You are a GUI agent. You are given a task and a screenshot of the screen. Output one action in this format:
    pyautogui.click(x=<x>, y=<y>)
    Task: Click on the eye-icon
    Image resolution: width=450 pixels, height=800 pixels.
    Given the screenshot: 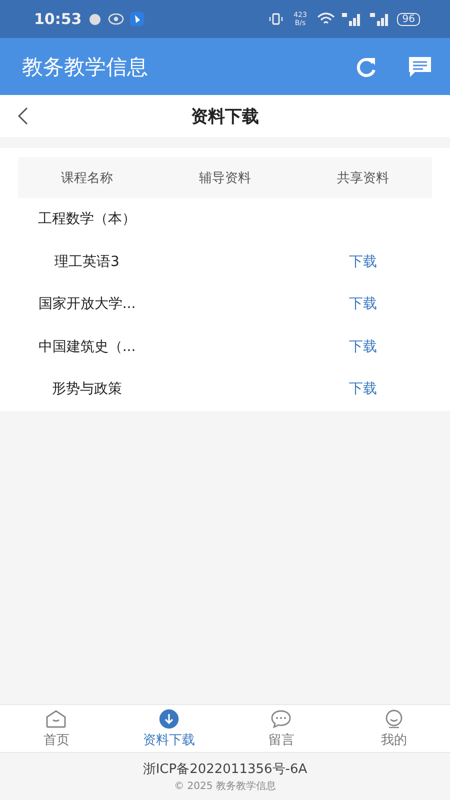 What is the action you would take?
    pyautogui.click(x=116, y=19)
    